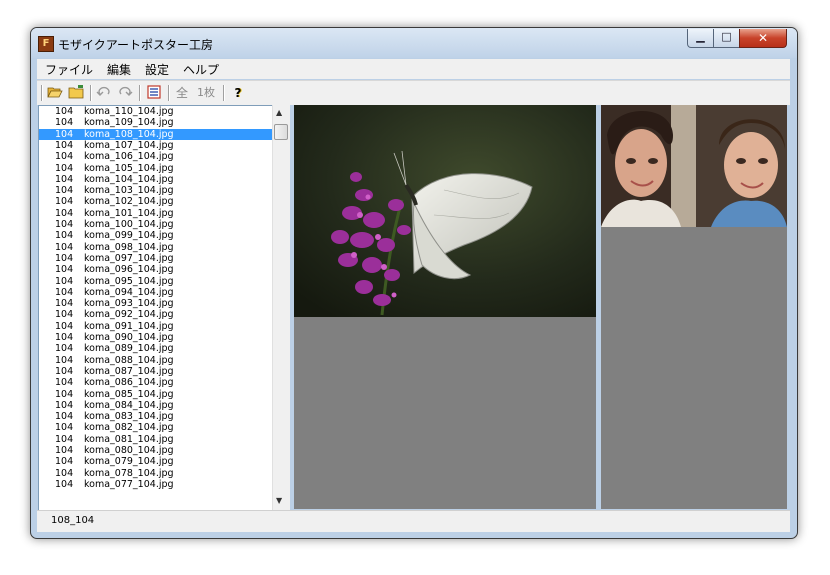  What do you see at coordinates (129, 304) in the screenshot?
I see `list-item-filename: koma_093_104.jpg` at bounding box center [129, 304].